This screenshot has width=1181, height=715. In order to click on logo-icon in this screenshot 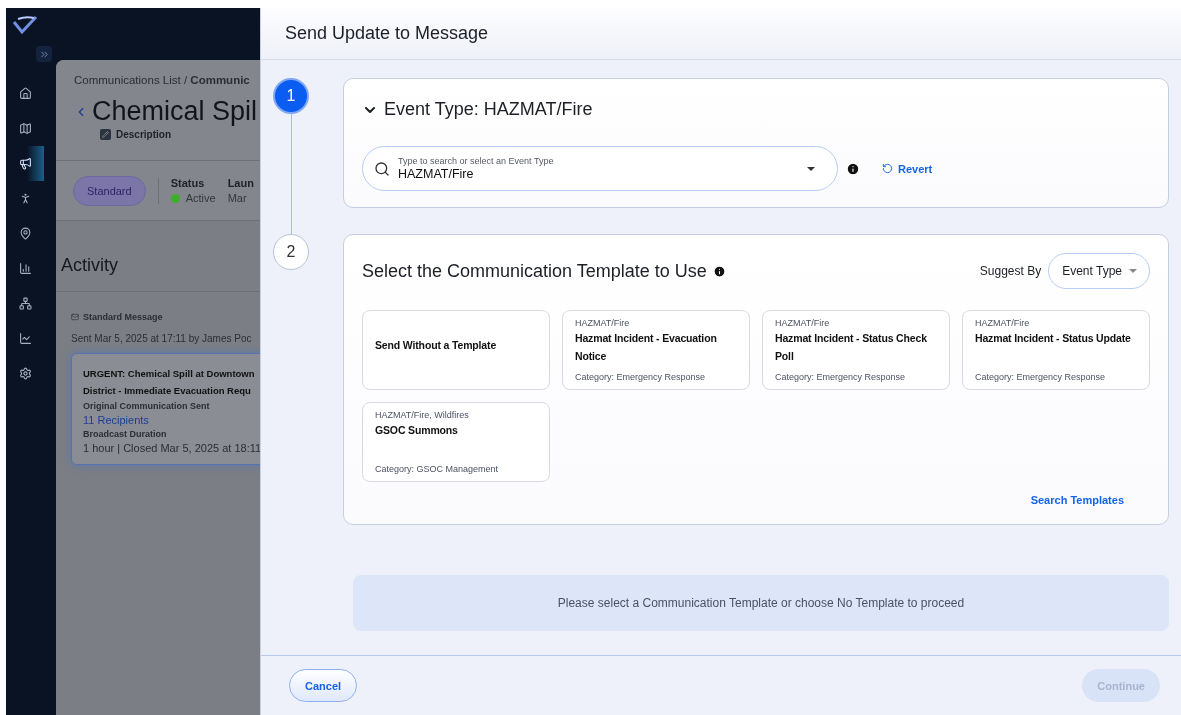, I will do `click(25, 25)`.